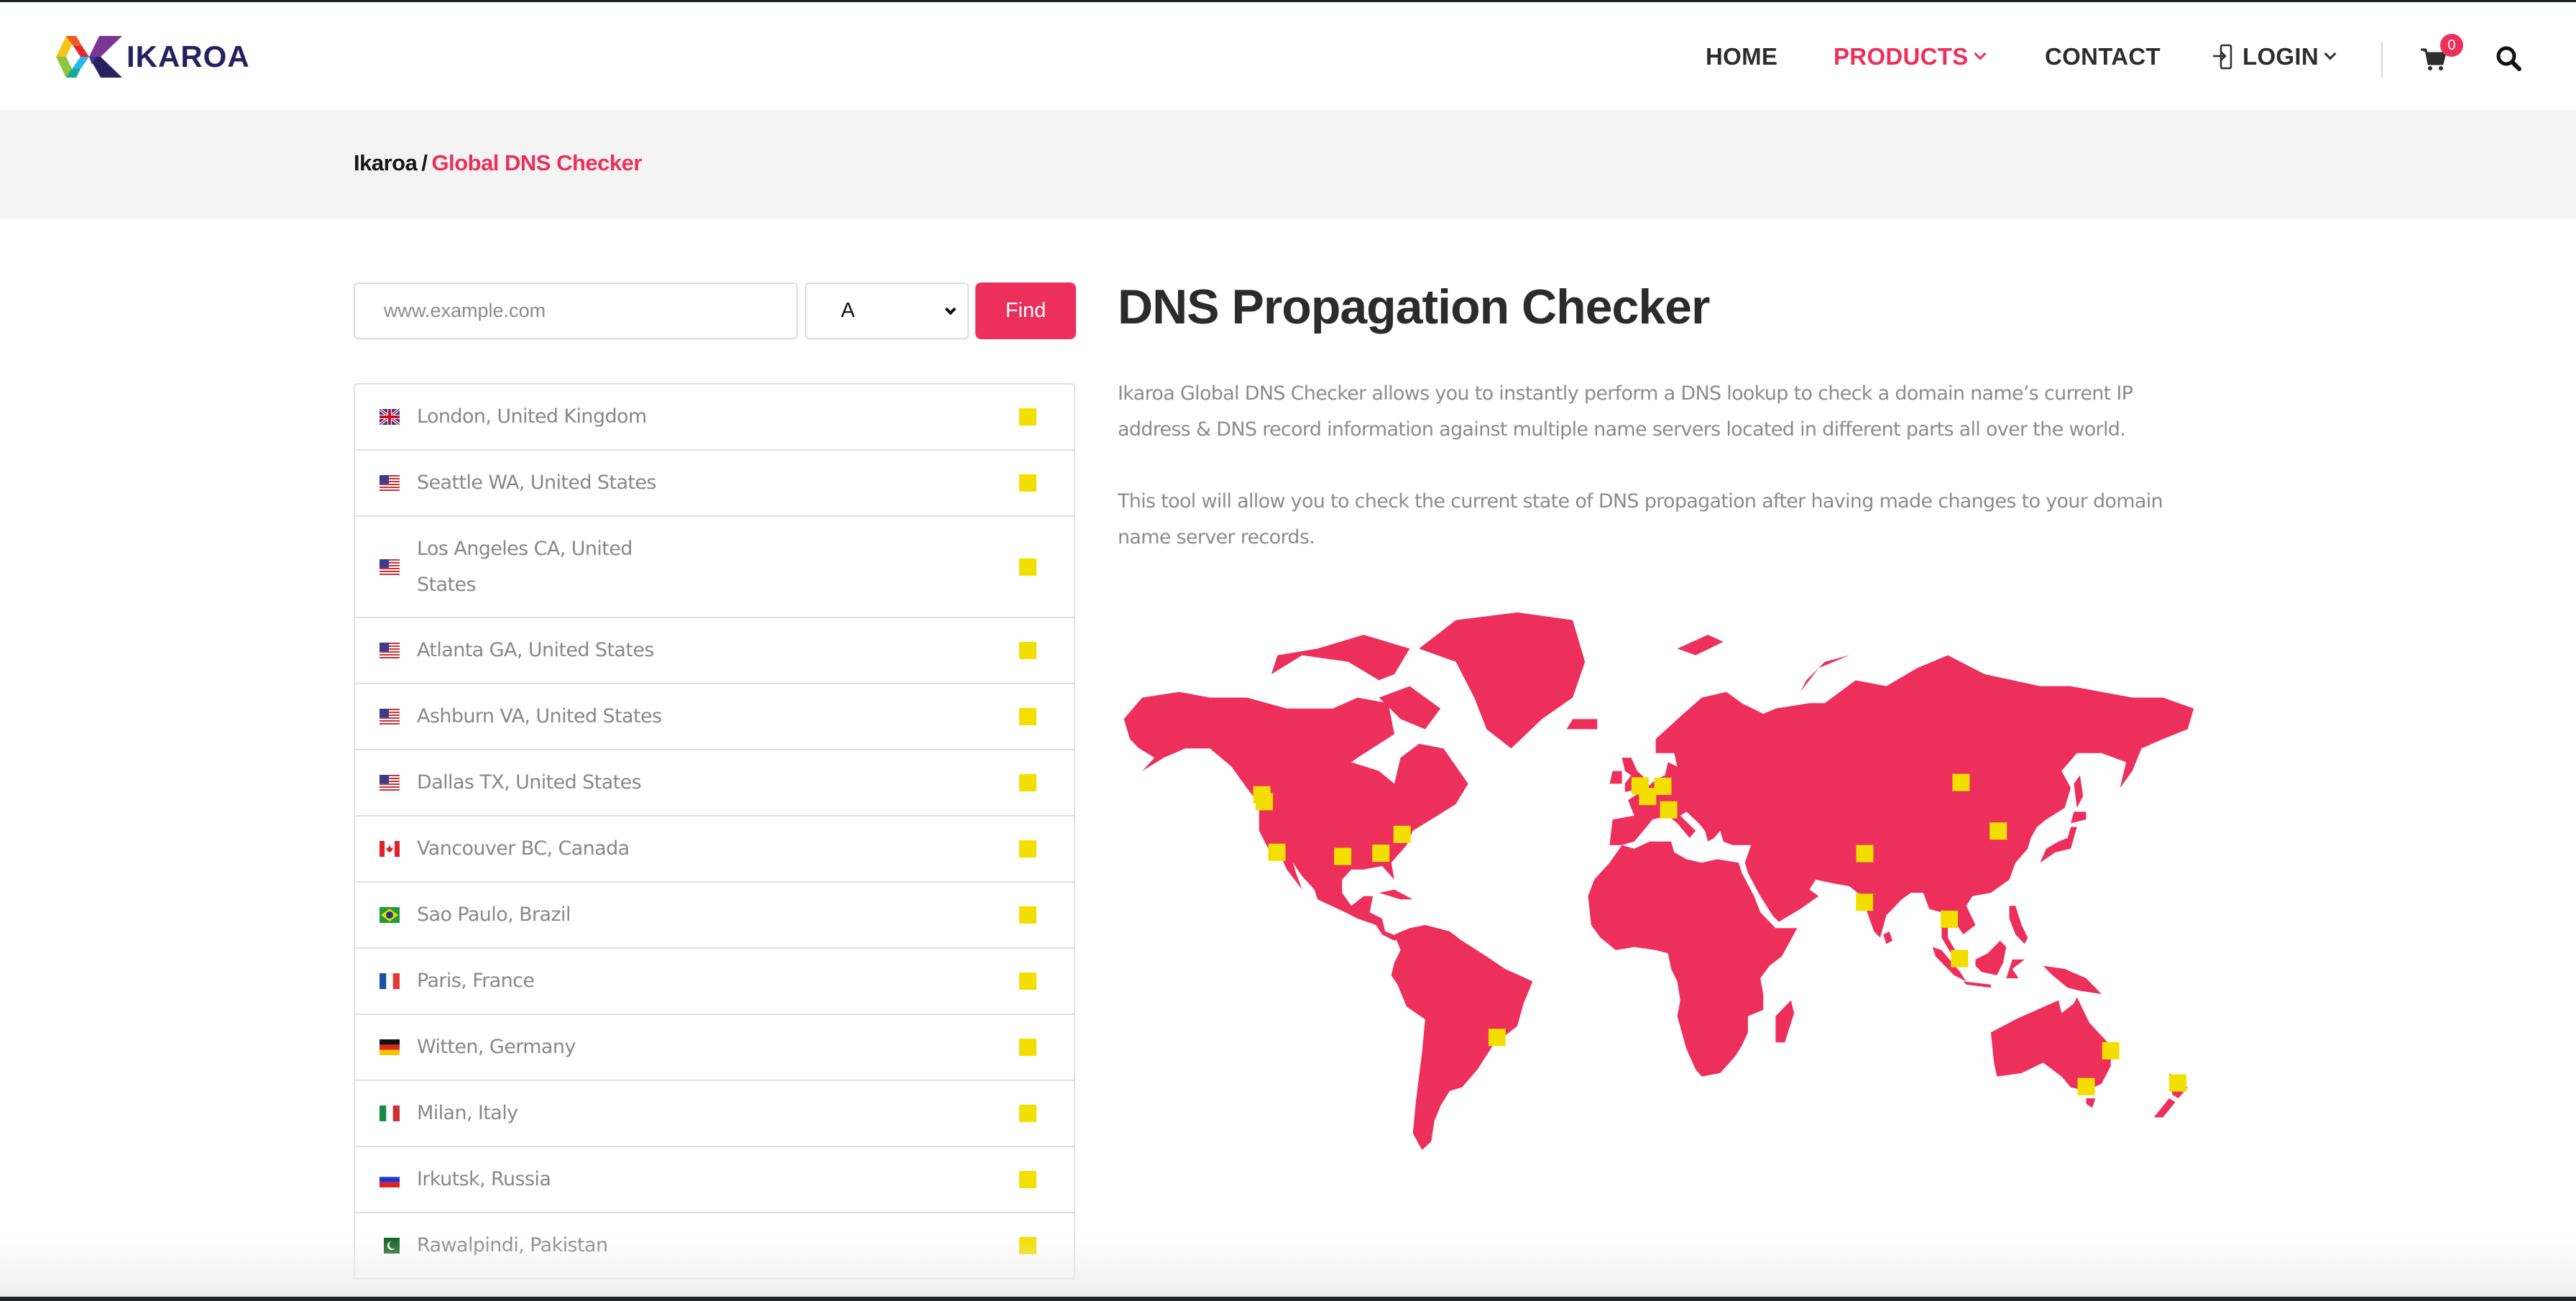  Describe the element at coordinates (476, 981) in the screenshot. I see `server-location: Paris, France` at that location.